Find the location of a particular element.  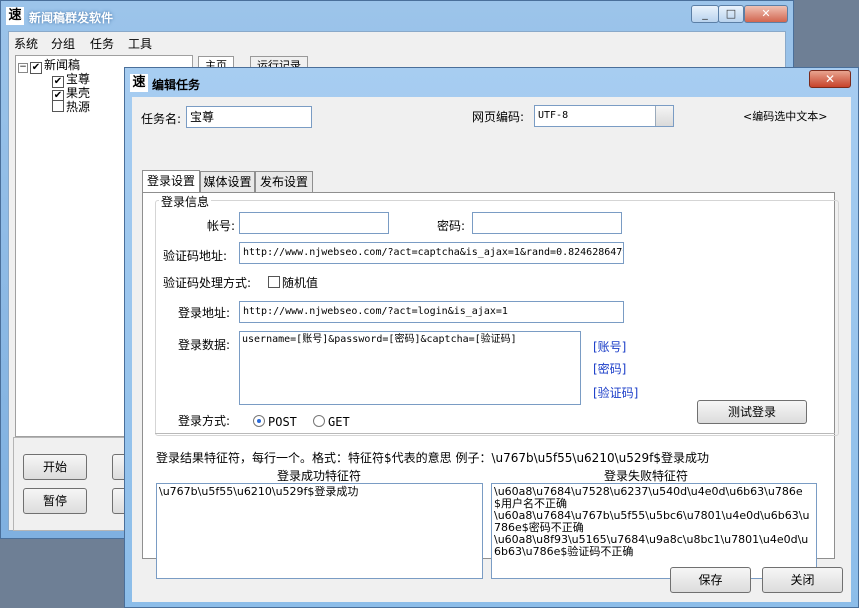

insert-captcha-link: [验证码] is located at coordinates (615, 392).